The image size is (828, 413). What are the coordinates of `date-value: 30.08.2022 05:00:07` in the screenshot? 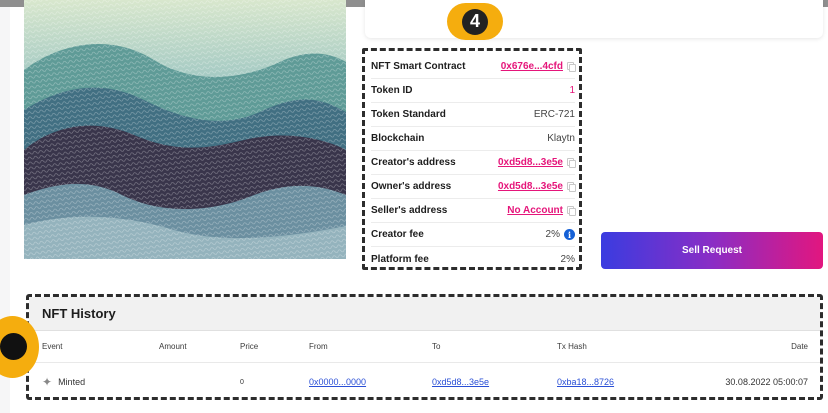 It's located at (766, 382).